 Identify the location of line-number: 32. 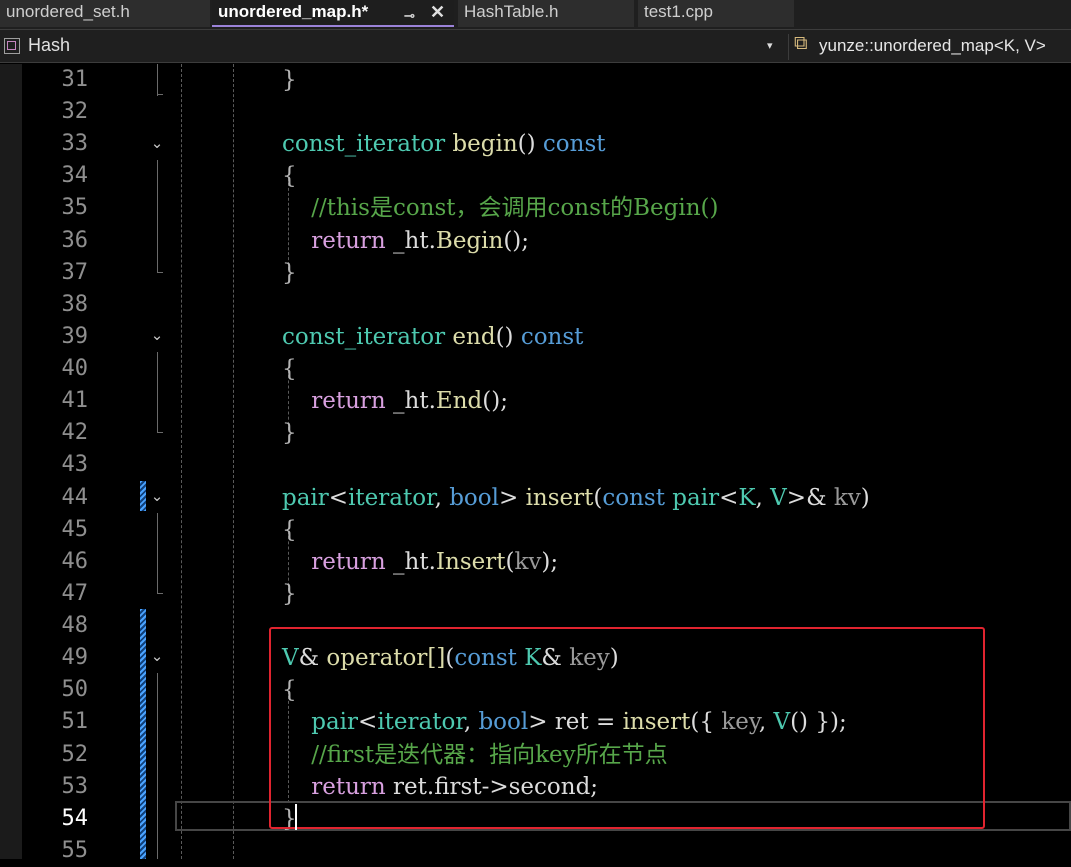
(75, 112).